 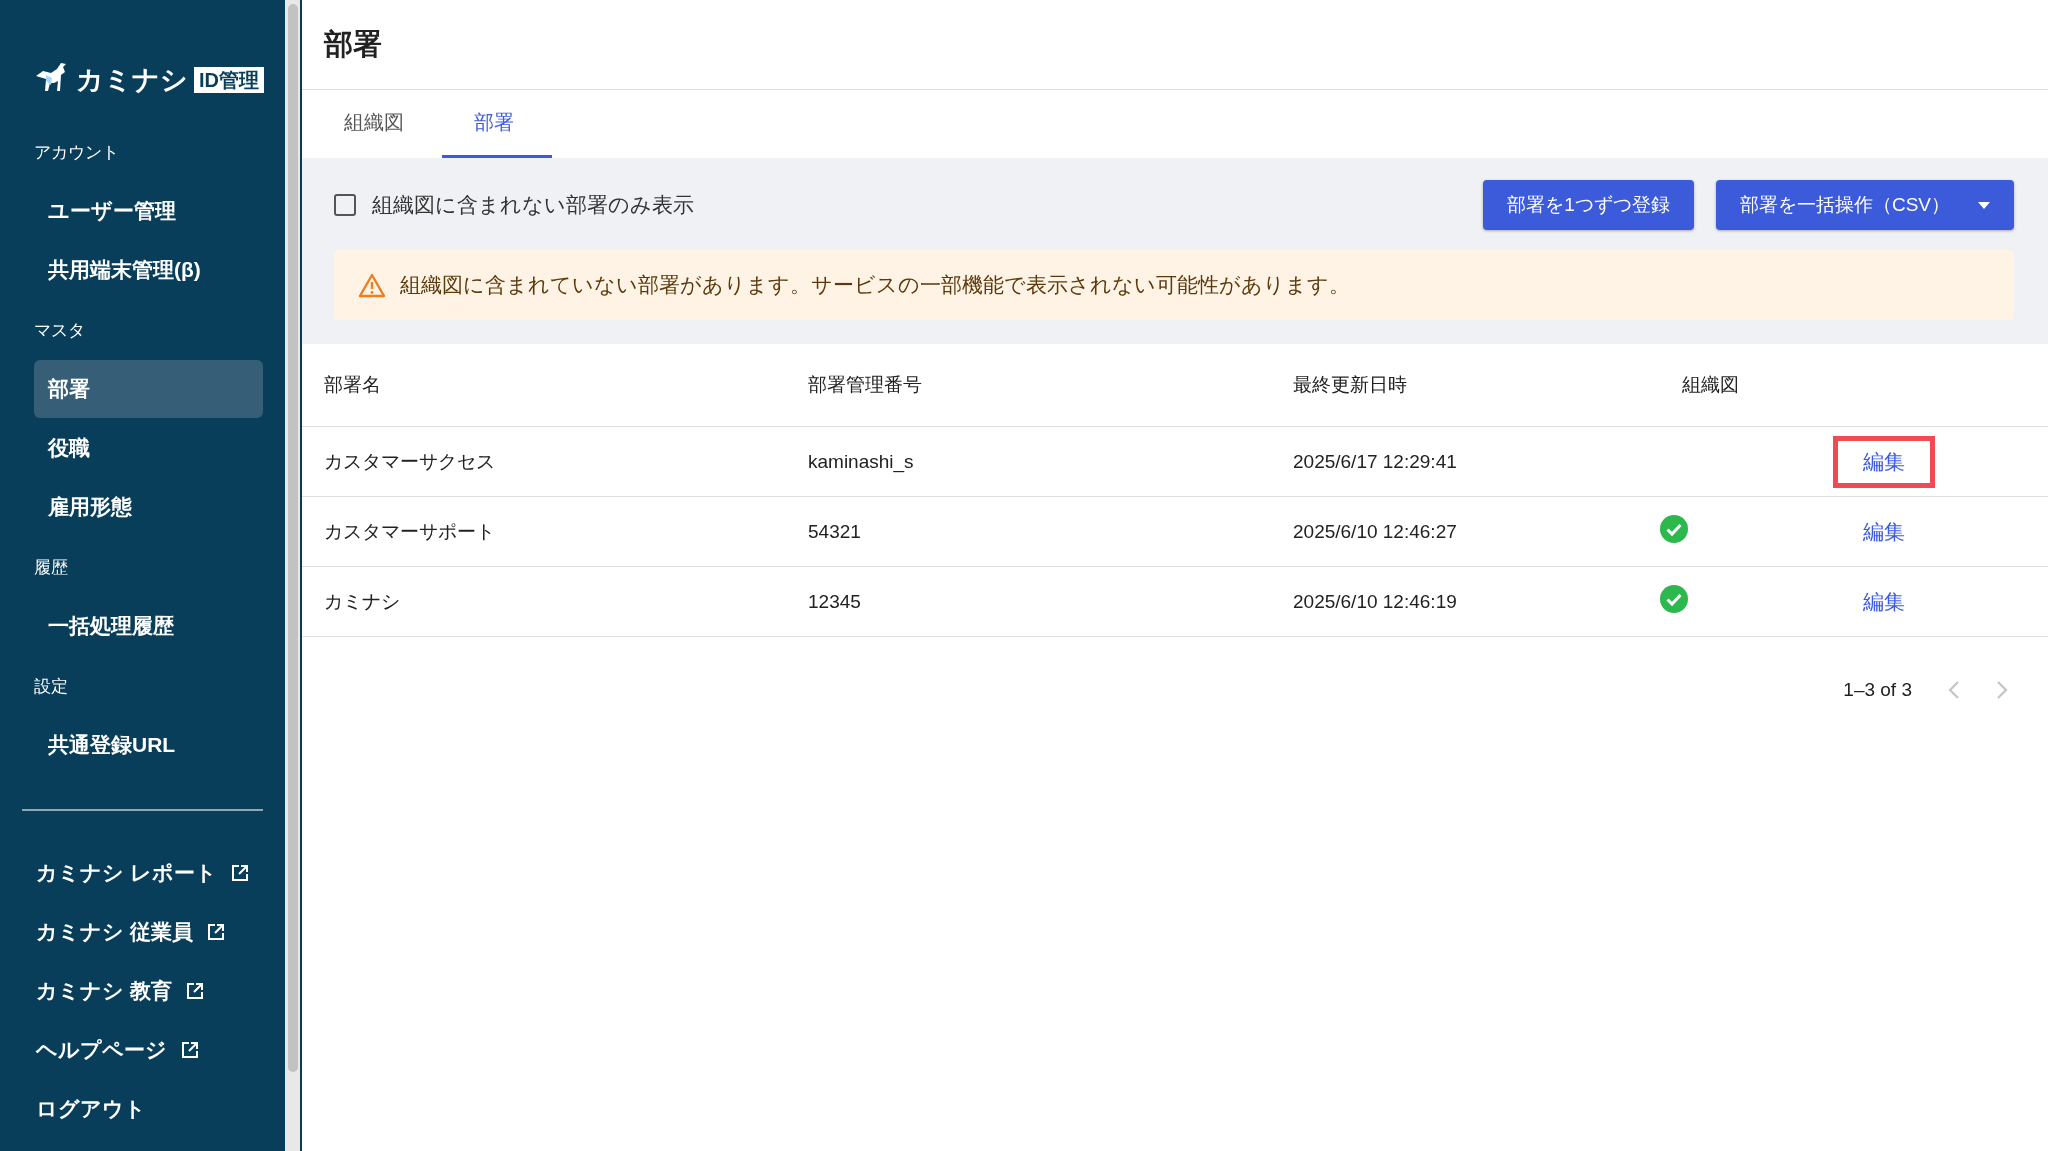 I want to click on sidebar-link: ログアウト, so click(x=142, y=1108).